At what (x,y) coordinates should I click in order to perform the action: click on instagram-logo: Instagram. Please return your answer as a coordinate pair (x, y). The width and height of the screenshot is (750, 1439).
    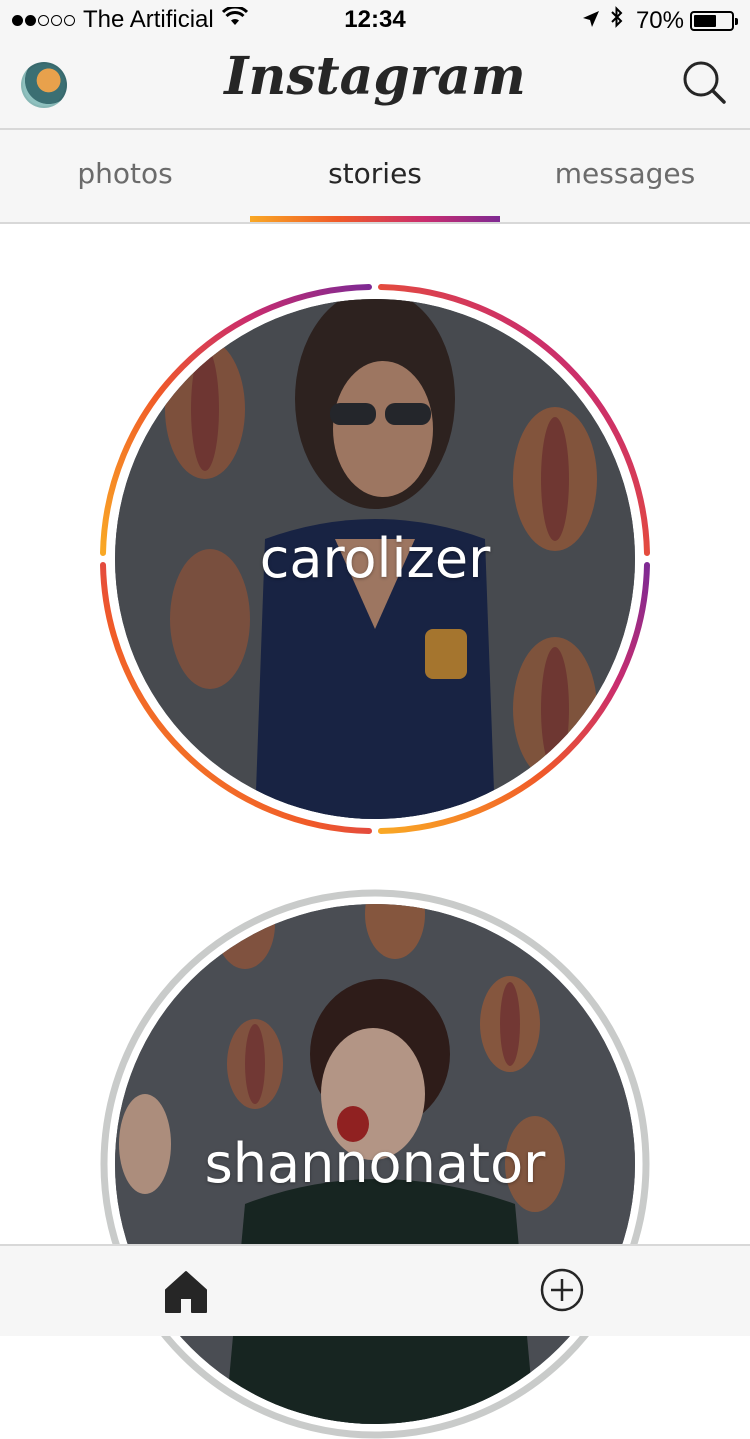
    Looking at the image, I should click on (375, 76).